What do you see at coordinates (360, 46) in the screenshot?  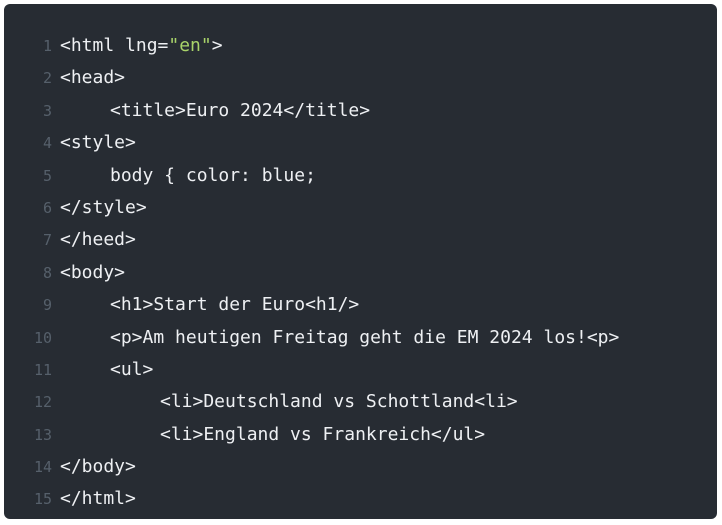 I see `code-line: 1 <html lng="en">` at bounding box center [360, 46].